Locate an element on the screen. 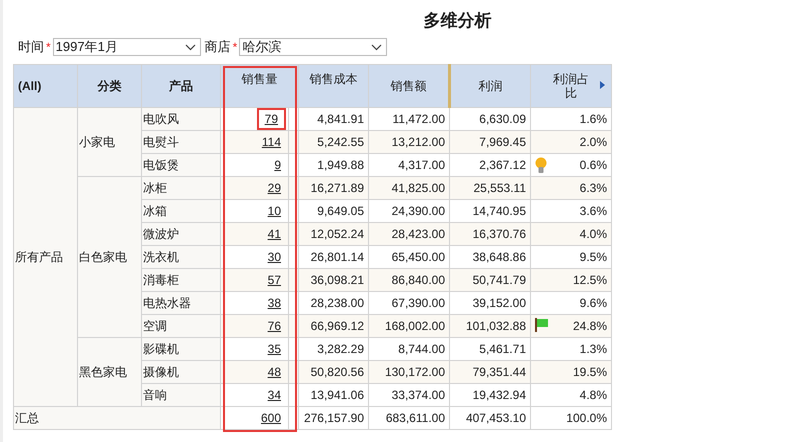 The height and width of the screenshot is (442, 792). column-header: (All) is located at coordinates (46, 86).